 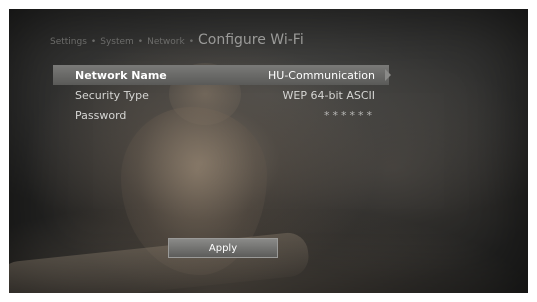 What do you see at coordinates (221, 115) in the screenshot?
I see `password-row: Password ******` at bounding box center [221, 115].